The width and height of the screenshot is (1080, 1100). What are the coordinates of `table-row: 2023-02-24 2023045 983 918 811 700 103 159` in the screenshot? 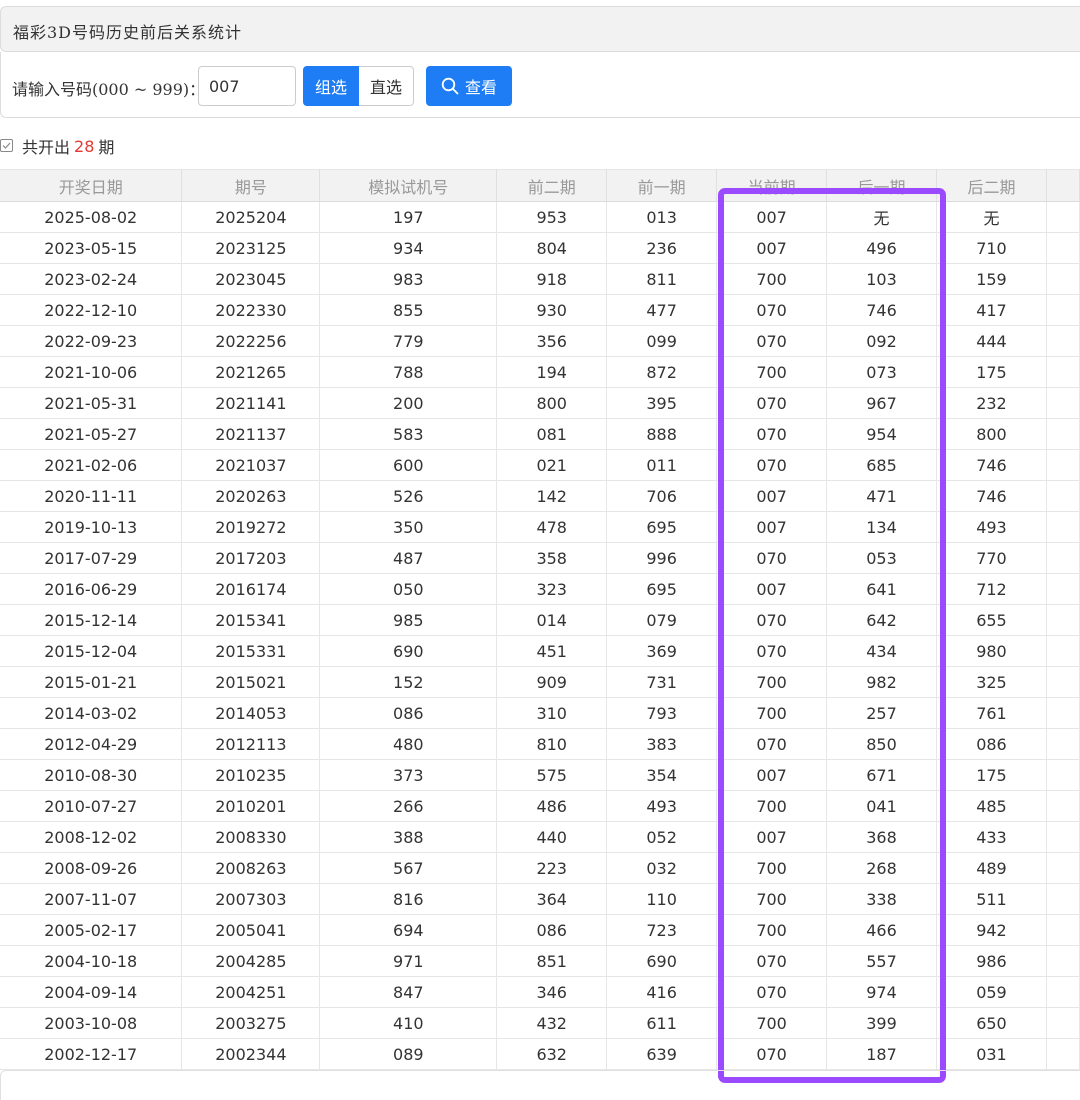 It's located at (540, 279).